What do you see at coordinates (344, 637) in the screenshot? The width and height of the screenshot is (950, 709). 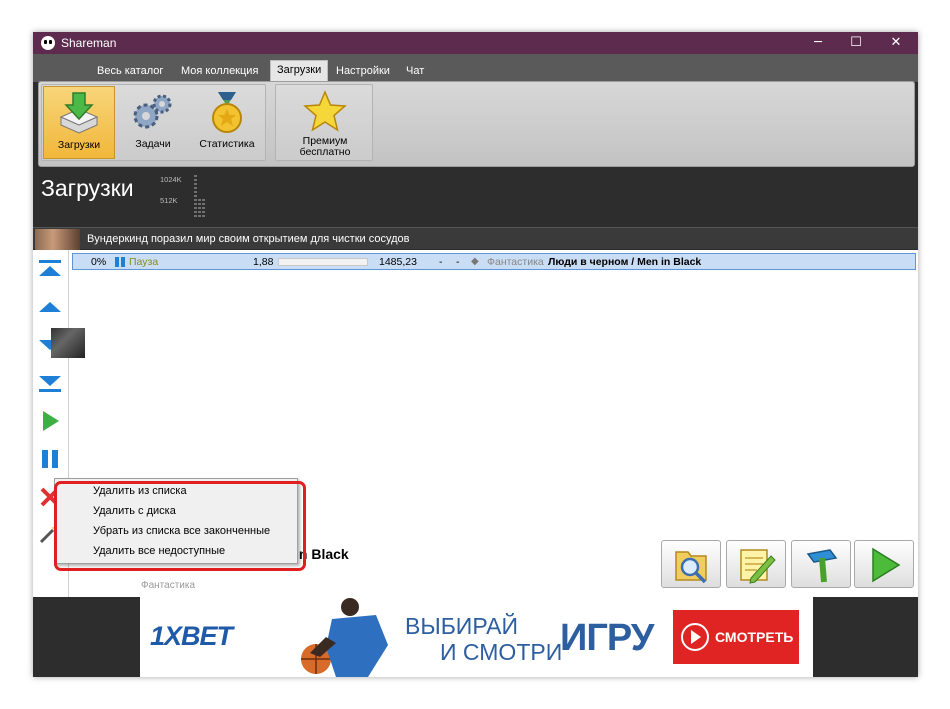 I see `basketball-player-image` at bounding box center [344, 637].